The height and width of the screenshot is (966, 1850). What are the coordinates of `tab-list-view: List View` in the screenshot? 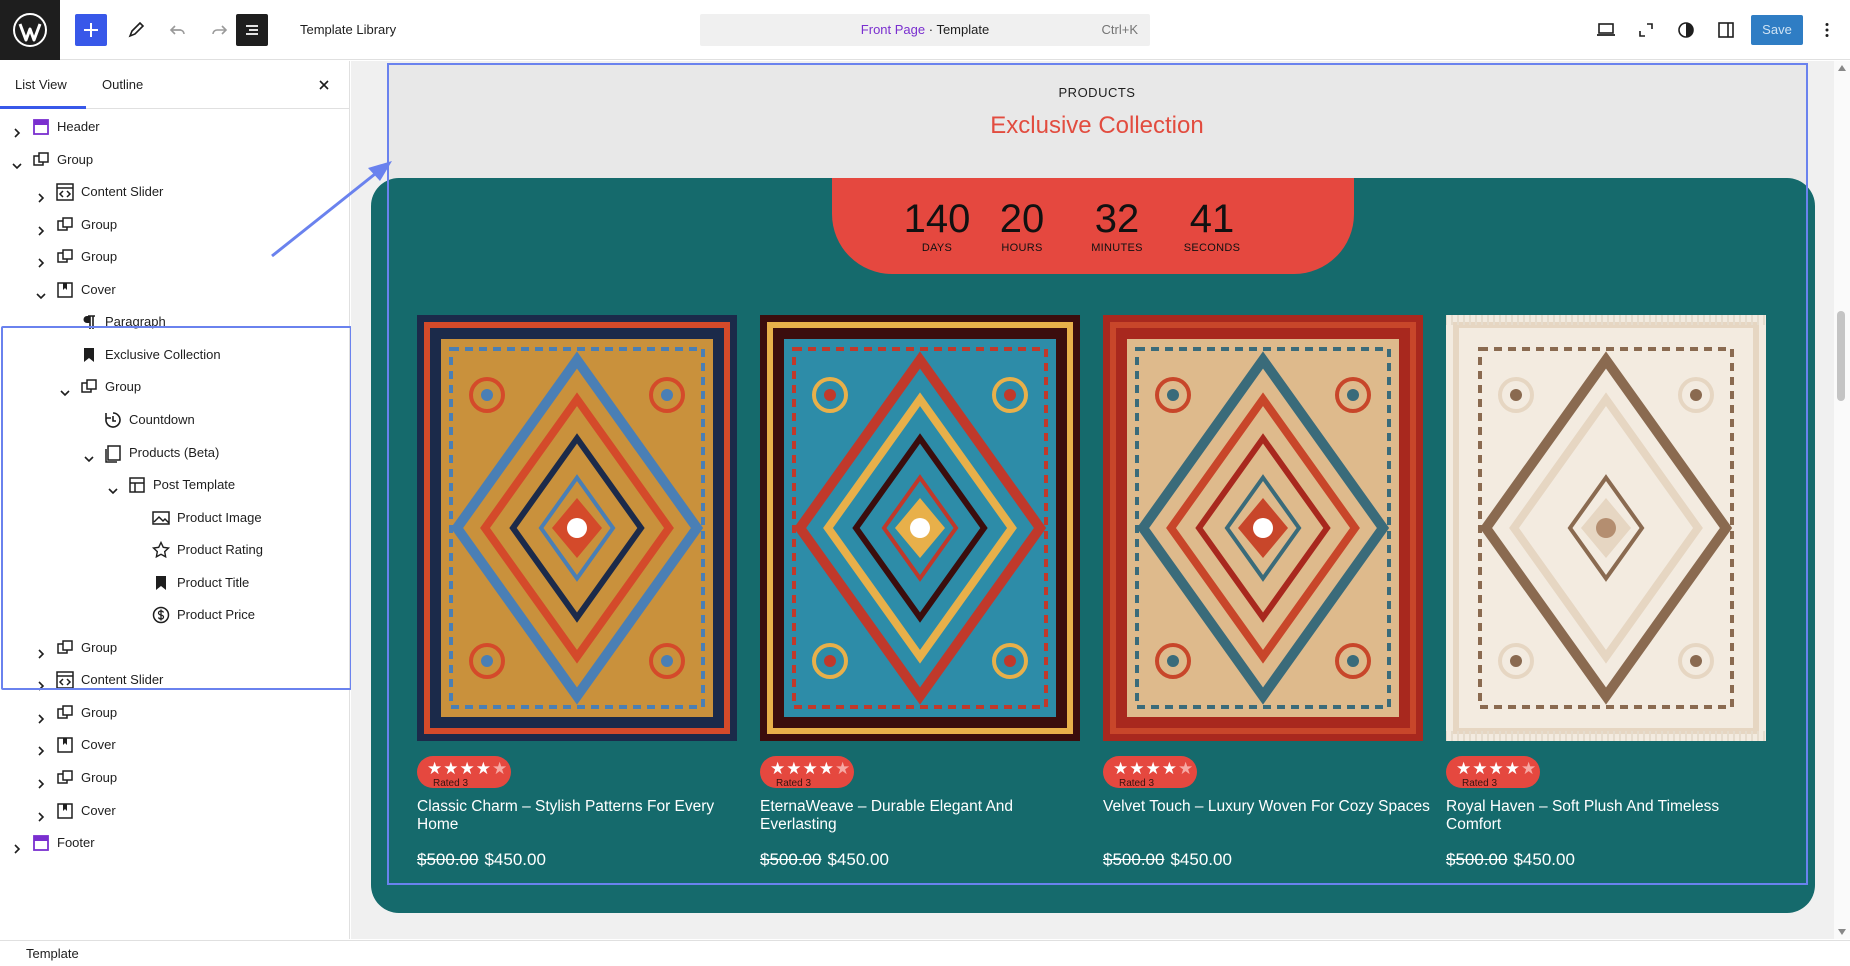 It's located at (41, 85).